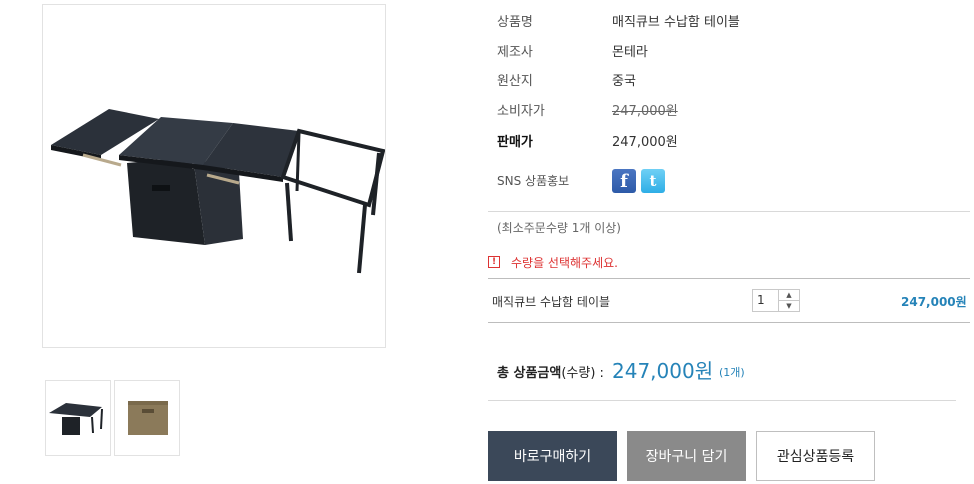  What do you see at coordinates (559, 228) in the screenshot?
I see `min-order-note: (최소주문수량 1개 이상)` at bounding box center [559, 228].